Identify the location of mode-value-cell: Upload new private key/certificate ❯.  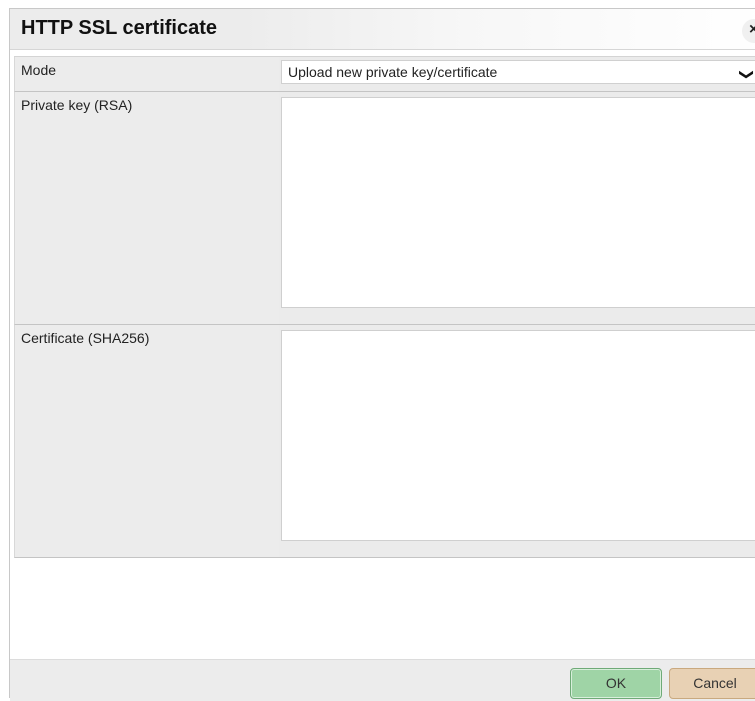
(517, 74).